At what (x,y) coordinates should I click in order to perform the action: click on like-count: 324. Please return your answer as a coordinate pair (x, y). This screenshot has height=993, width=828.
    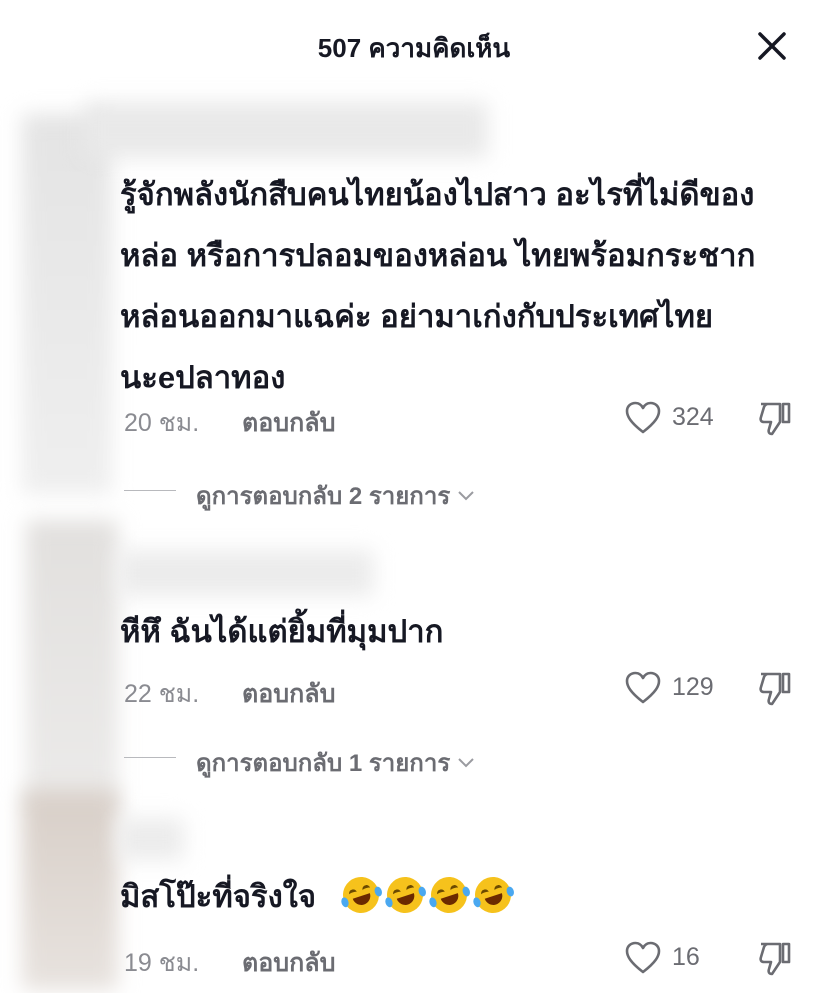
    Looking at the image, I should click on (693, 417).